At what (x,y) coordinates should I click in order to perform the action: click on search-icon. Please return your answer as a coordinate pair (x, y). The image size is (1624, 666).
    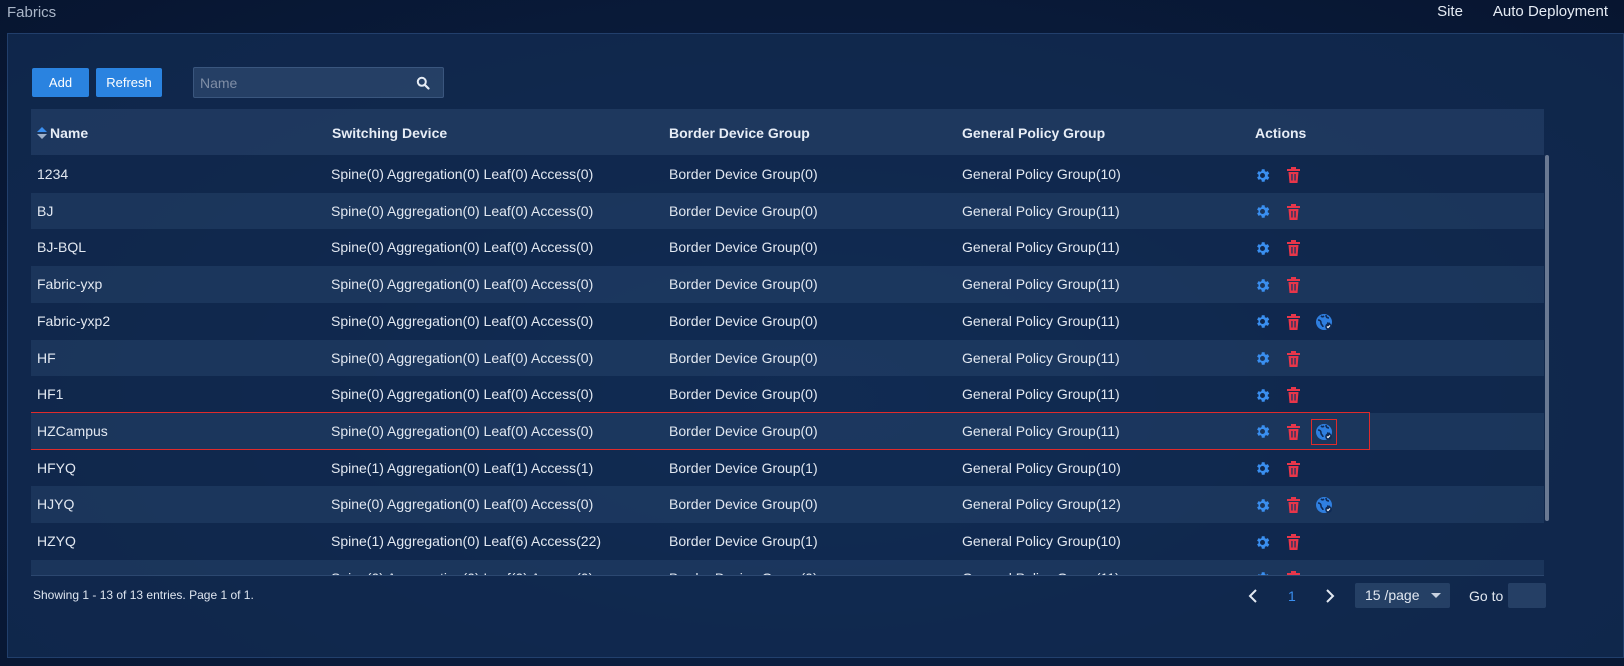
    Looking at the image, I should click on (423, 83).